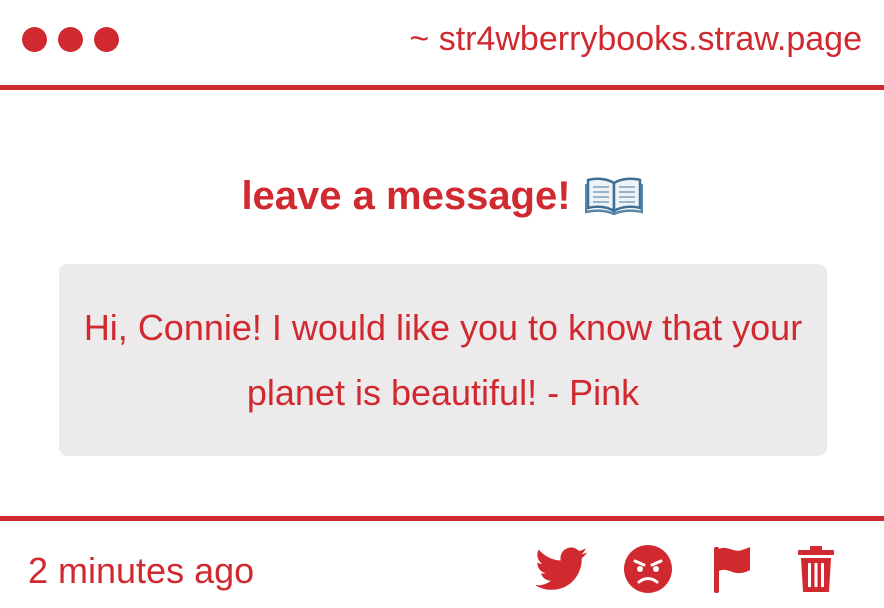  What do you see at coordinates (613, 201) in the screenshot?
I see `open-book-icon` at bounding box center [613, 201].